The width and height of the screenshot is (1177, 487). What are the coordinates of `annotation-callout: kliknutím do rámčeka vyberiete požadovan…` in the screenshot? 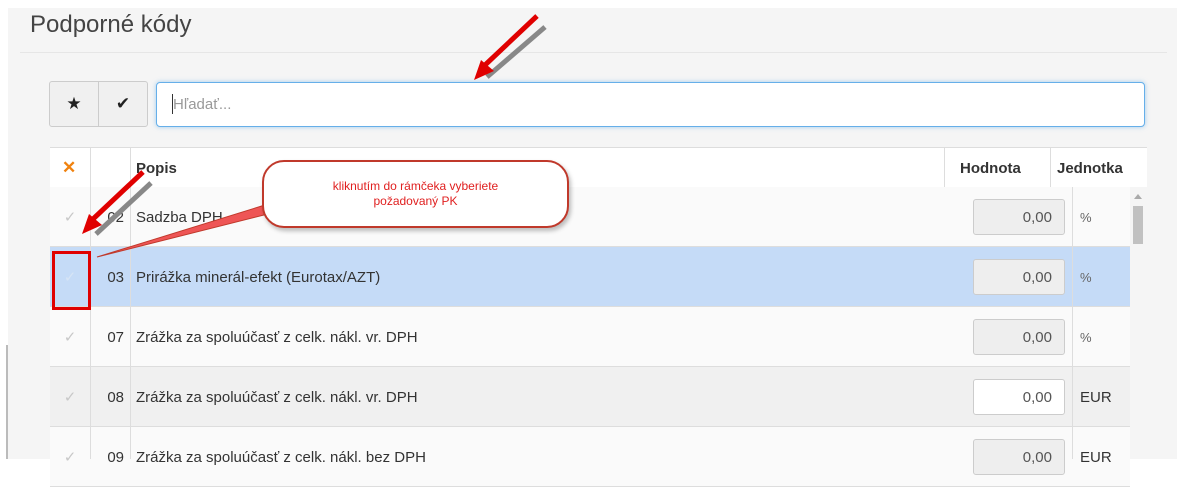 It's located at (415, 194).